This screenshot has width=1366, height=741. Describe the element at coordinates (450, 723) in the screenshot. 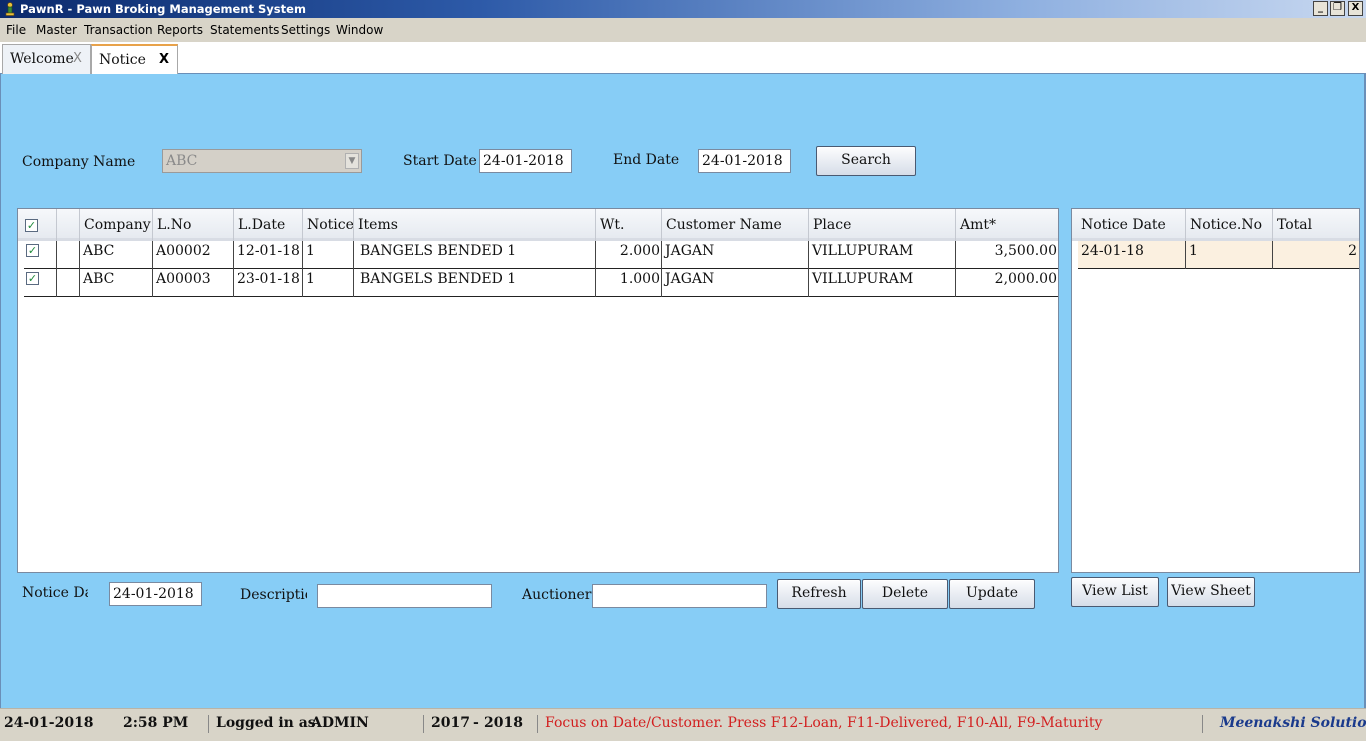

I see `status-year-from: 2017` at that location.